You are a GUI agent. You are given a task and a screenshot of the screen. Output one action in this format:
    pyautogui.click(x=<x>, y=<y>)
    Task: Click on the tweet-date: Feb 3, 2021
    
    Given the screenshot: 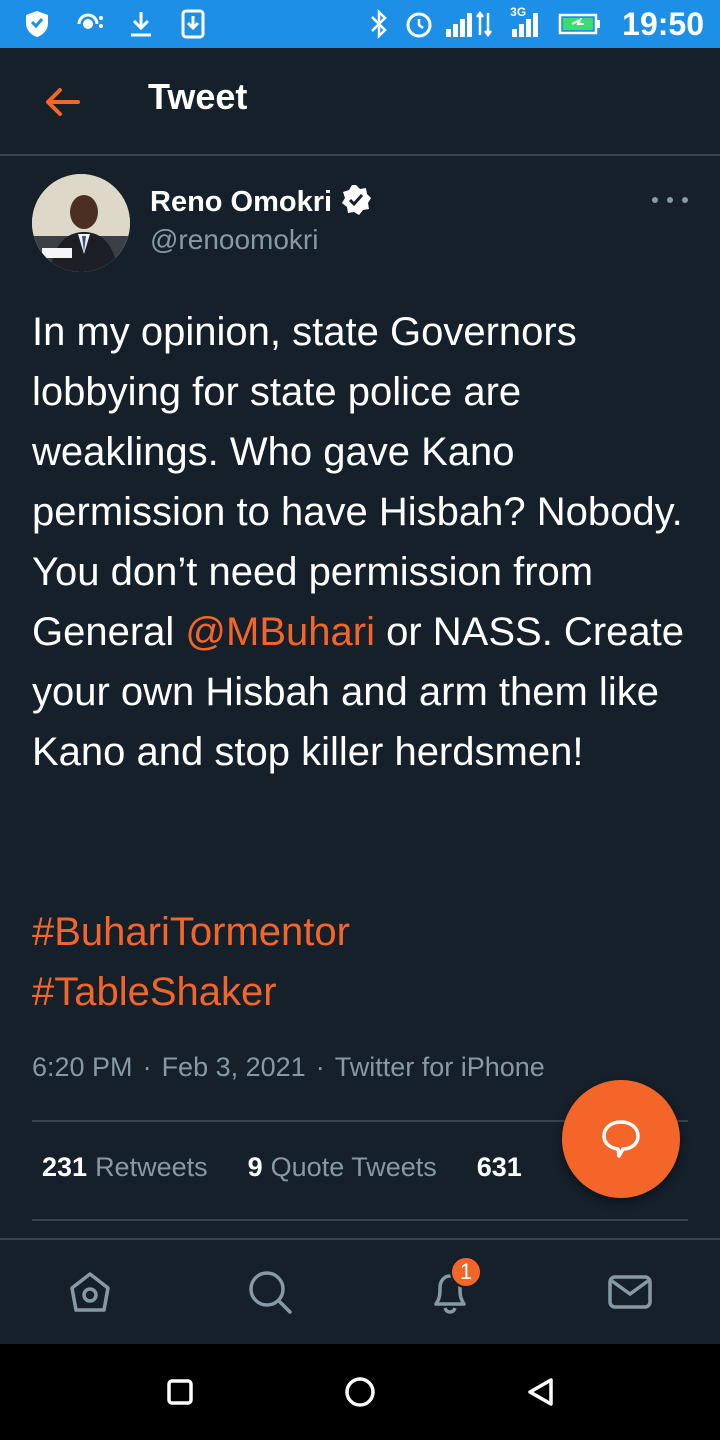 What is the action you would take?
    pyautogui.click(x=233, y=1067)
    